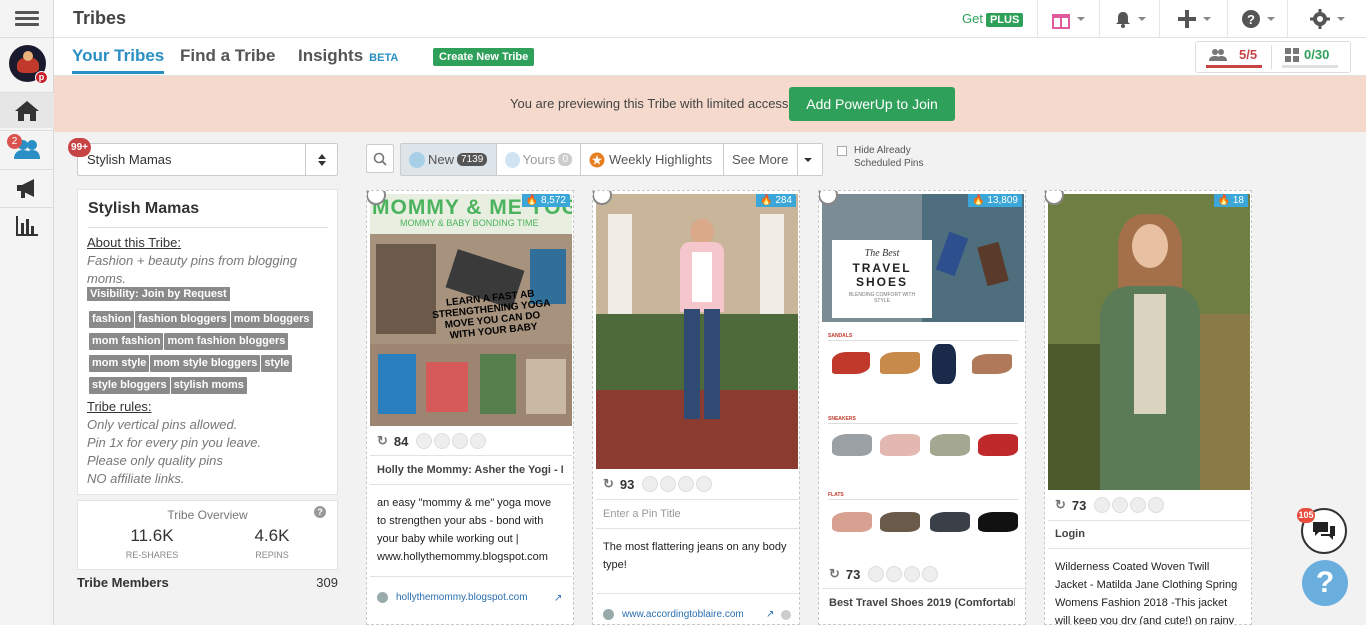 The height and width of the screenshot is (625, 1366). Describe the element at coordinates (119, 406) in the screenshot. I see `rules-heading: Tribe rules:` at that location.